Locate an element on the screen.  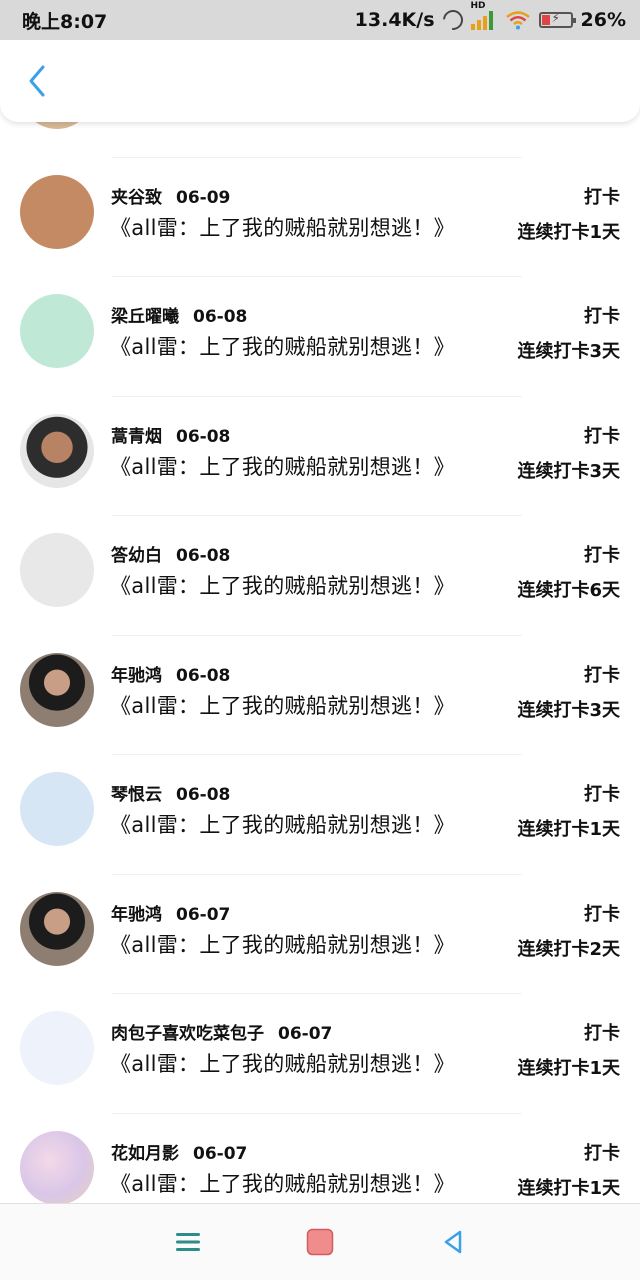
battery-percent: 26% is located at coordinates (603, 20).